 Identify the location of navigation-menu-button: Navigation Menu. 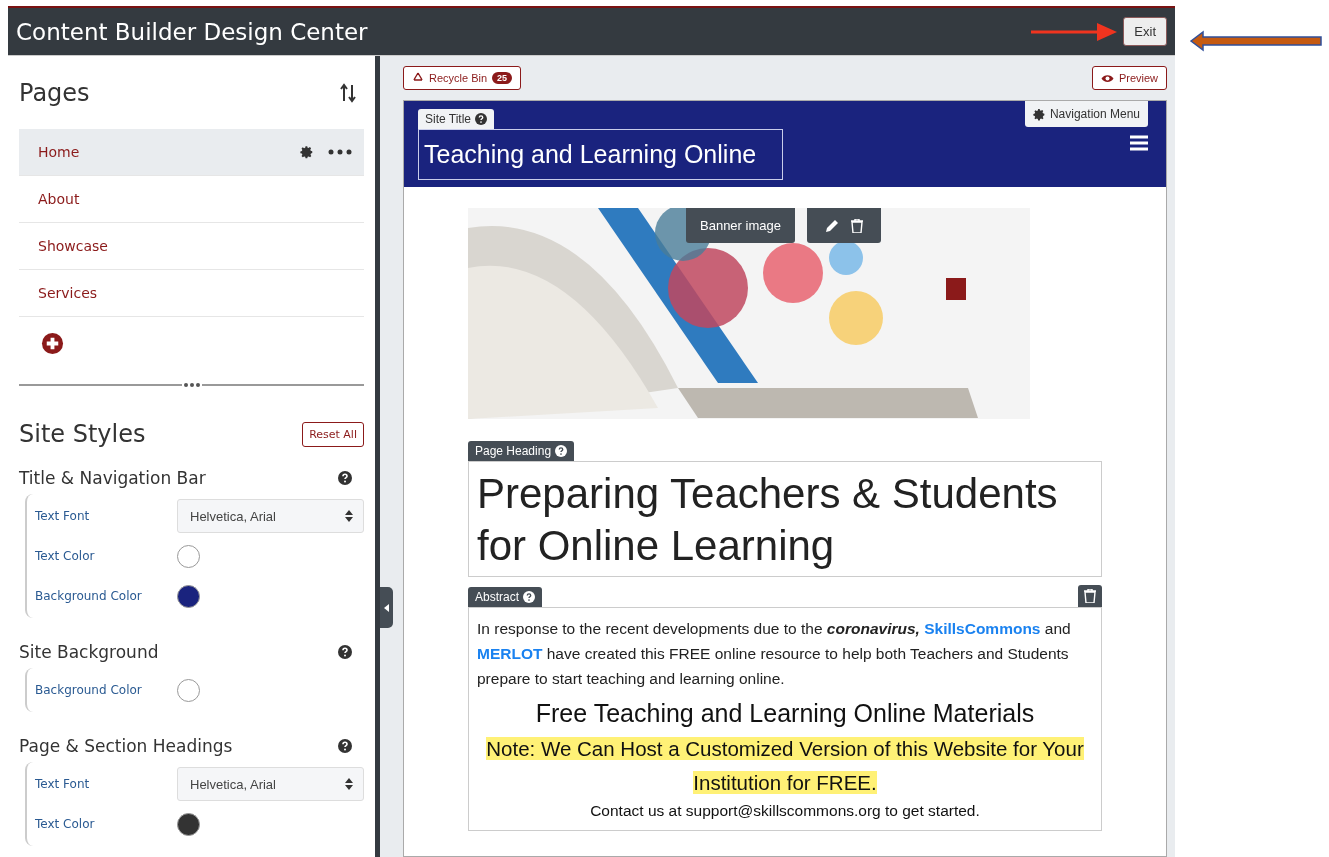
(1086, 114).